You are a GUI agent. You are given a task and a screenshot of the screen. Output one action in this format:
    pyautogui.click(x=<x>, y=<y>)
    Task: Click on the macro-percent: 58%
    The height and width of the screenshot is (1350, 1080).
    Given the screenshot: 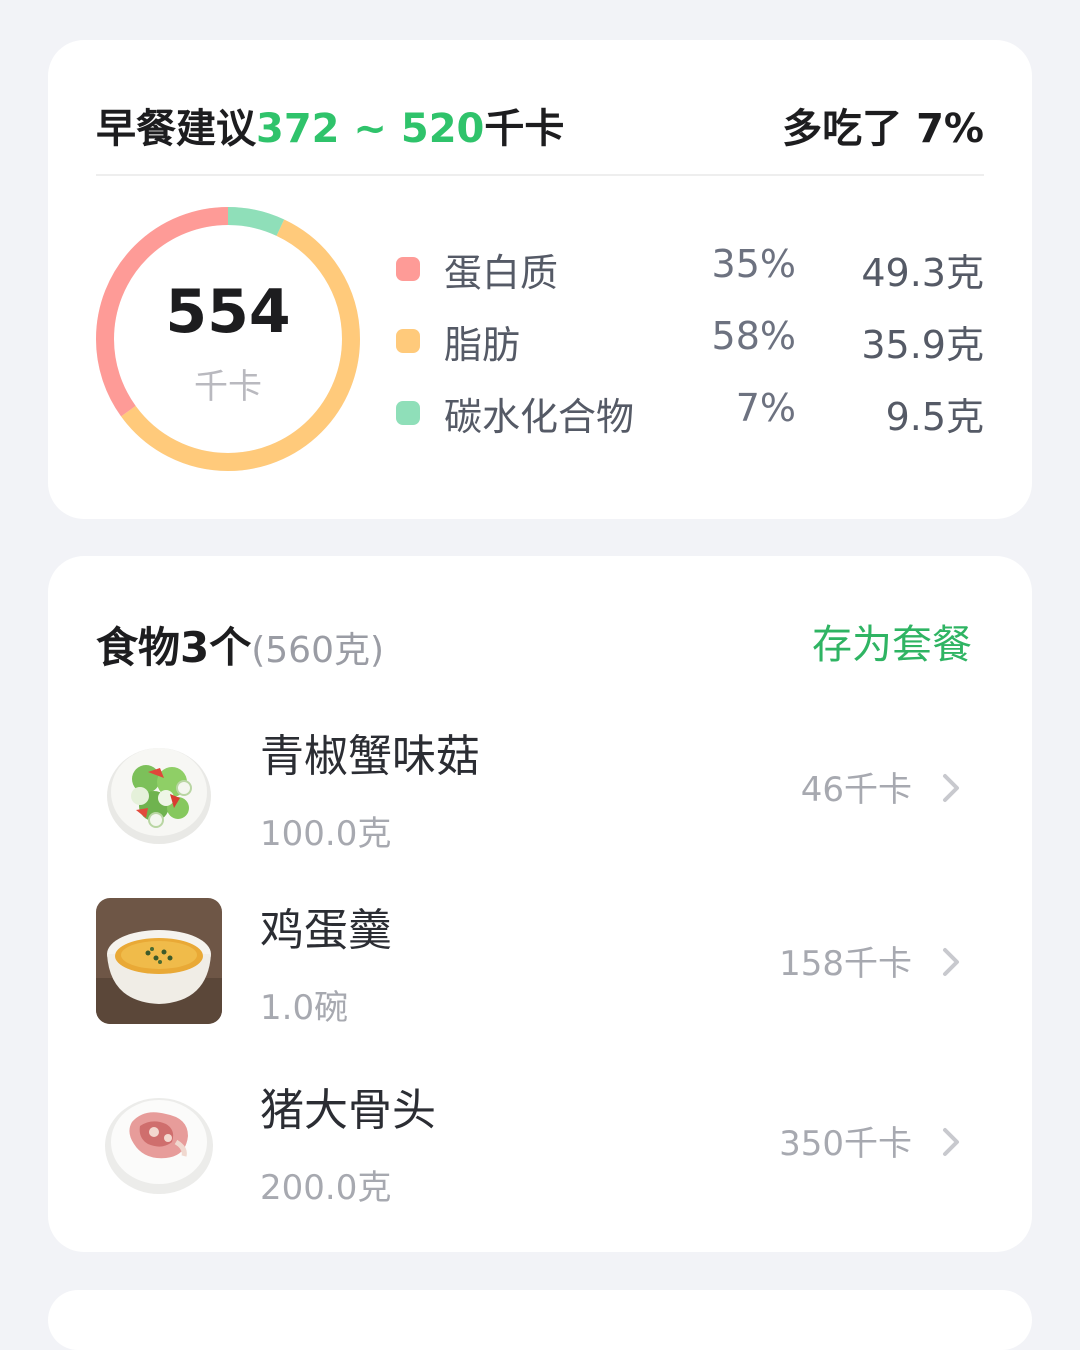 What is the action you would take?
    pyautogui.click(x=753, y=336)
    